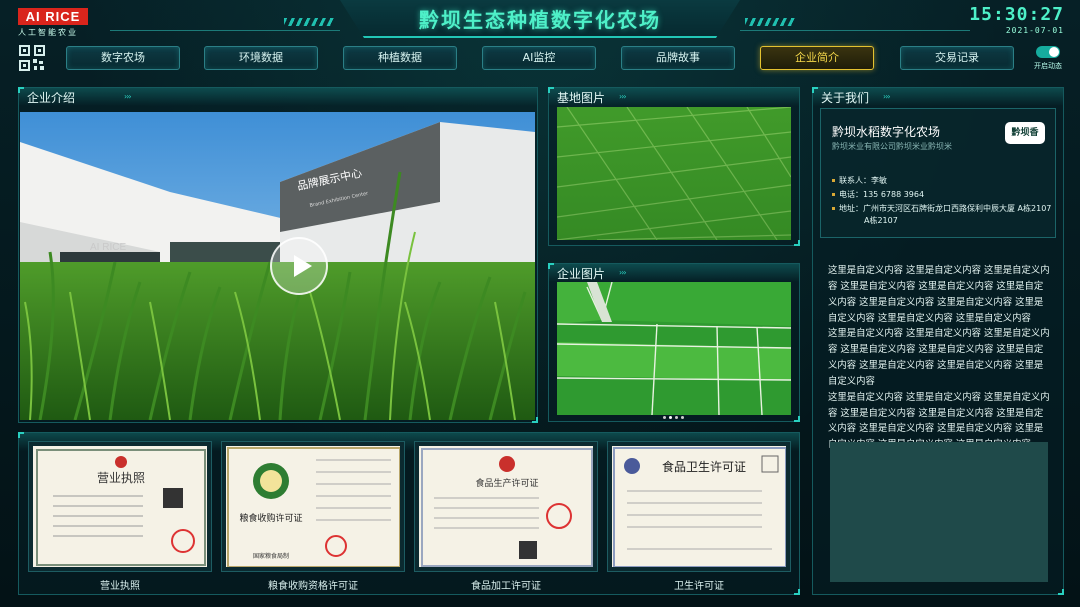 This screenshot has height=607, width=1080. Describe the element at coordinates (1048, 66) in the screenshot. I see `toggle-label: 开启动态` at that location.